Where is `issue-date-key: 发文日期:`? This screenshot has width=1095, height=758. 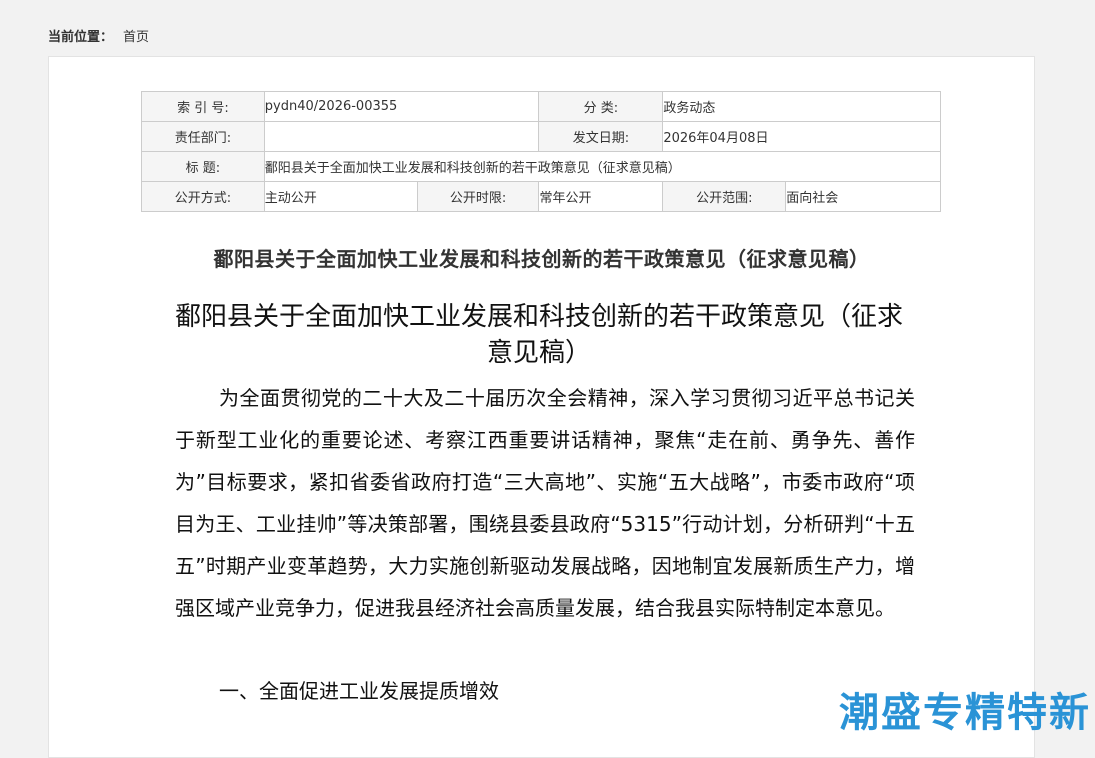
issue-date-key: 发文日期: is located at coordinates (601, 136).